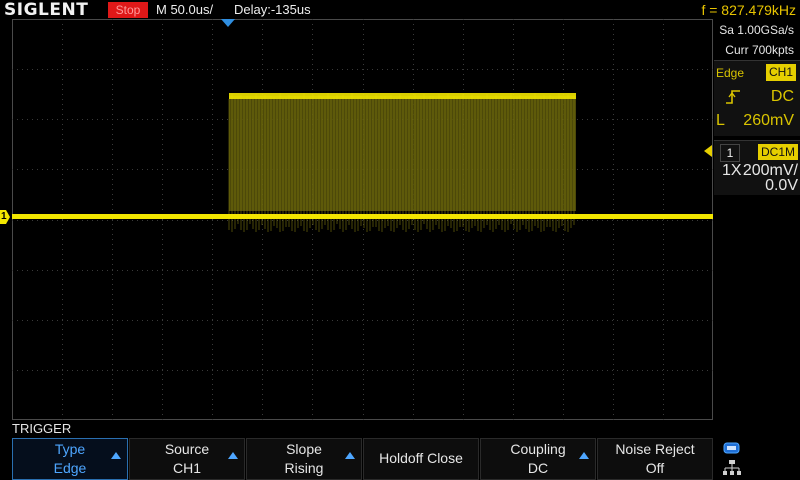  Describe the element at coordinates (730, 153) in the screenshot. I see `channel-number: 1` at that location.